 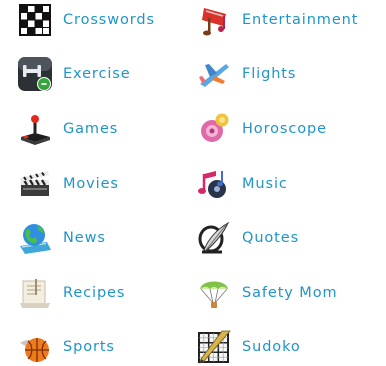 What do you see at coordinates (91, 129) in the screenshot?
I see `category-label: Games` at bounding box center [91, 129].